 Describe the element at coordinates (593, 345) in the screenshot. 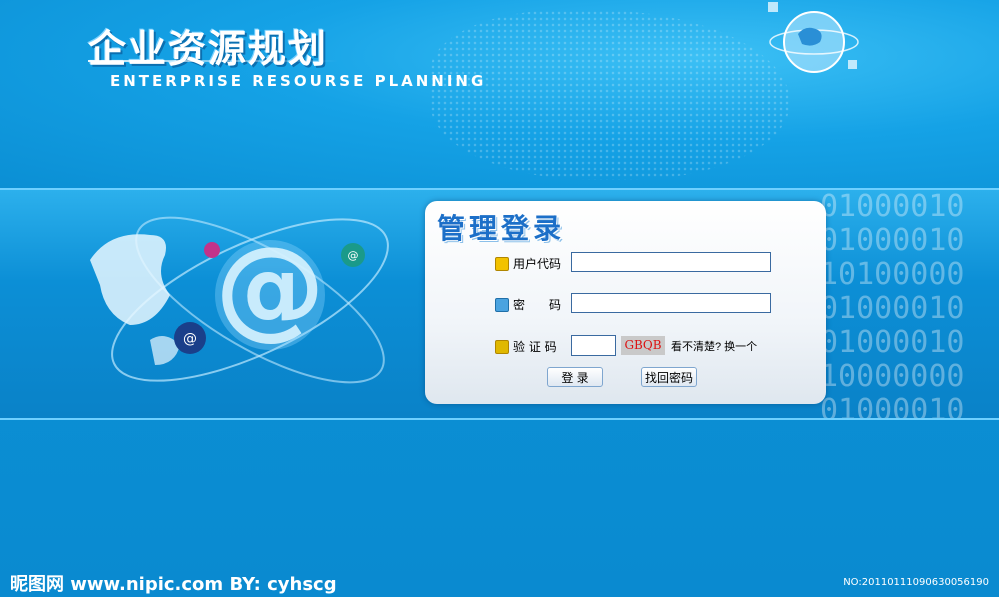

I see `captcha-input` at that location.